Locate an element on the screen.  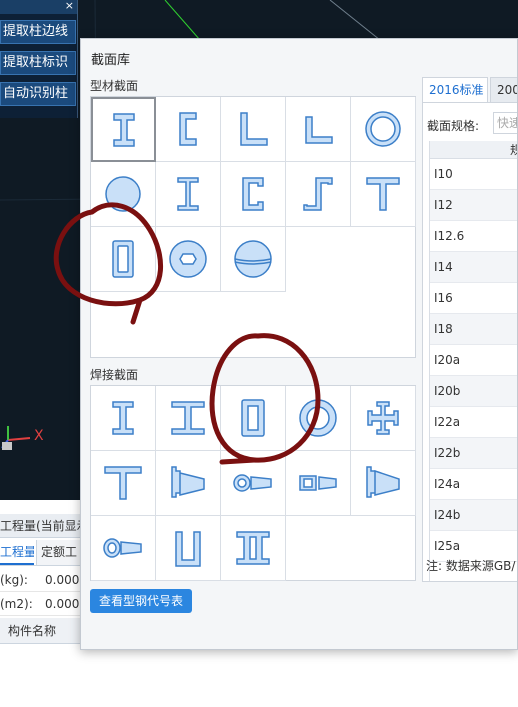
extract-column-label-button: 提取柱标识 is located at coordinates (38, 63).